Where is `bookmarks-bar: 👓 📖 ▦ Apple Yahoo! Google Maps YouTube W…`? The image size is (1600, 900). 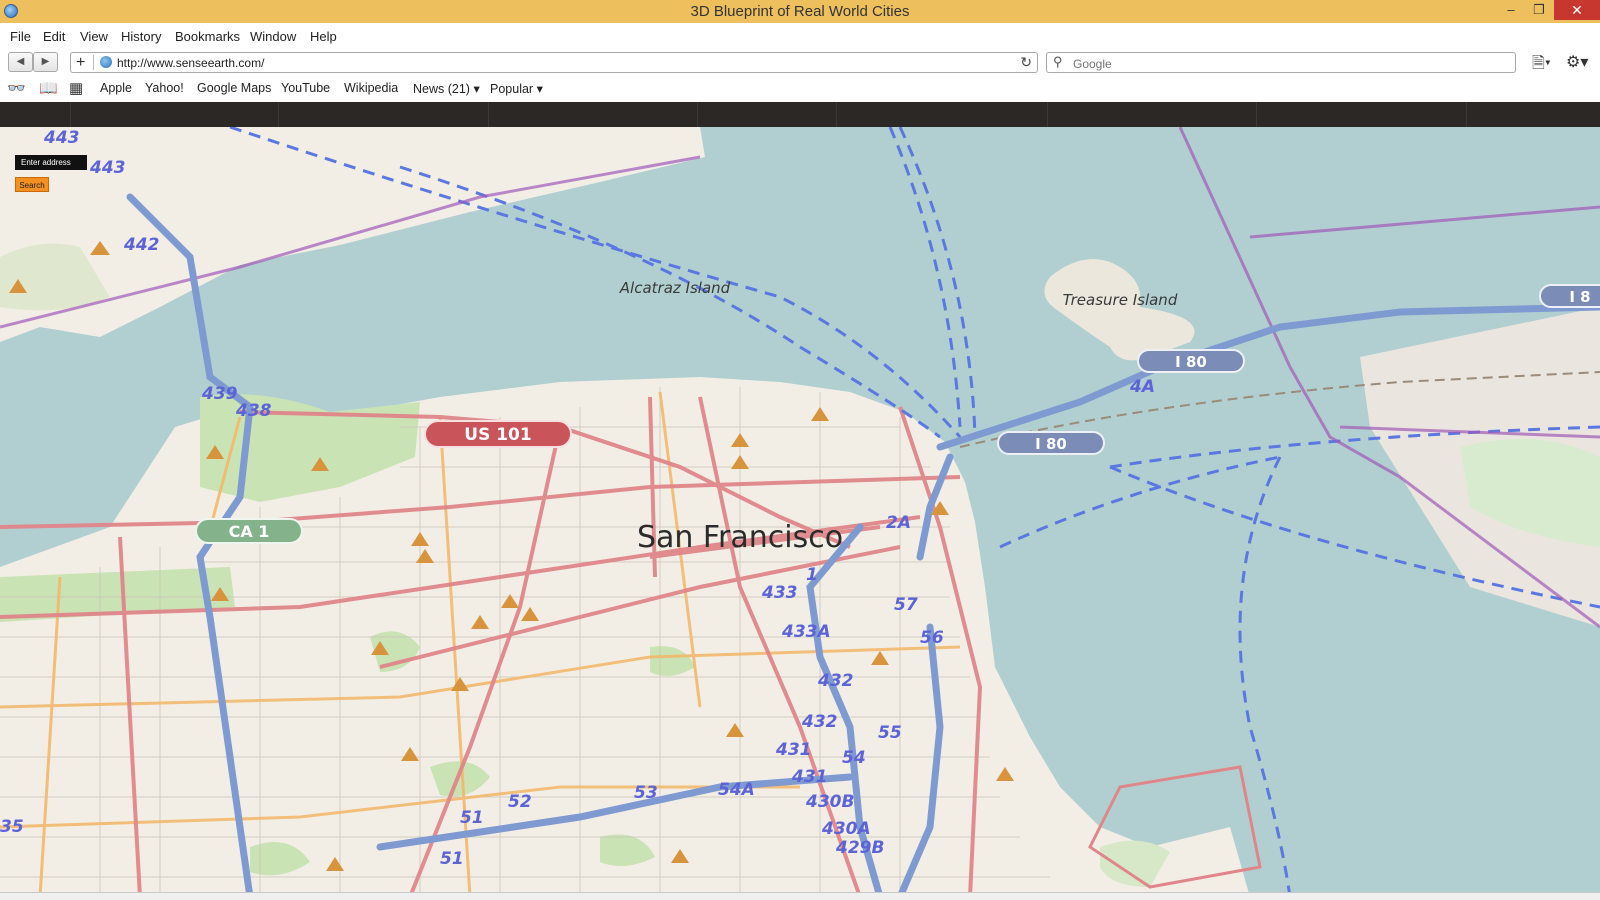
bookmarks-bar: 👓 📖 ▦ Apple Yahoo! Google Maps YouTube W… is located at coordinates (800, 89).